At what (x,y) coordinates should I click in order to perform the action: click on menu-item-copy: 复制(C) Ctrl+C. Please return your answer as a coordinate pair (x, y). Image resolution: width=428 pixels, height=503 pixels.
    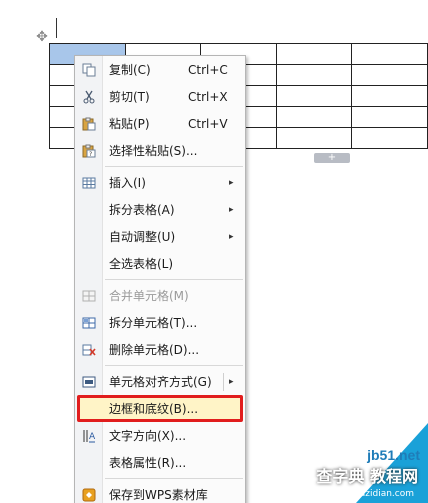
    Looking at the image, I should click on (160, 70).